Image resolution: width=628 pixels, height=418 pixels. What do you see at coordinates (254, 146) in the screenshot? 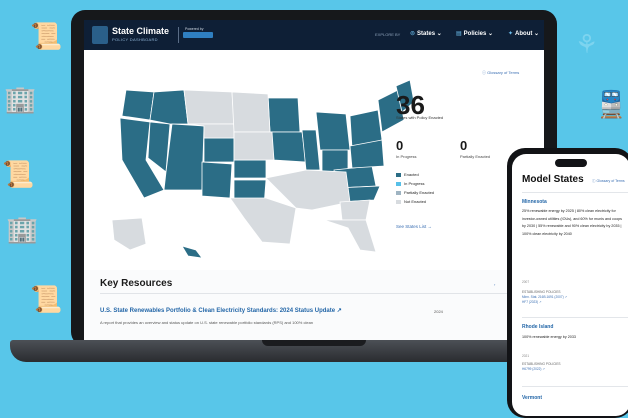
I see `state-nebraska` at bounding box center [254, 146].